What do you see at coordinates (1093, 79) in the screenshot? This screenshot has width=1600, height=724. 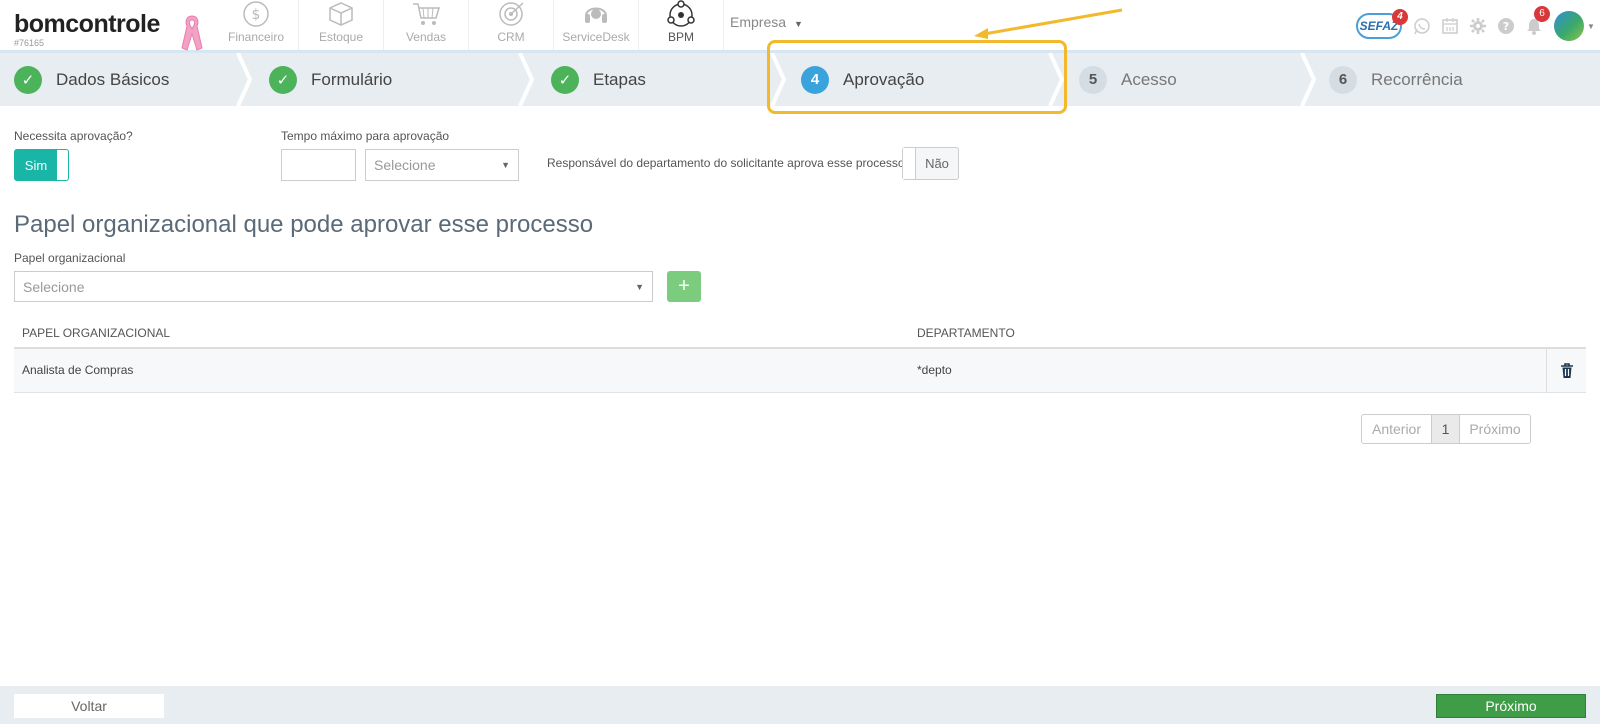 I see `step-number: 5` at bounding box center [1093, 79].